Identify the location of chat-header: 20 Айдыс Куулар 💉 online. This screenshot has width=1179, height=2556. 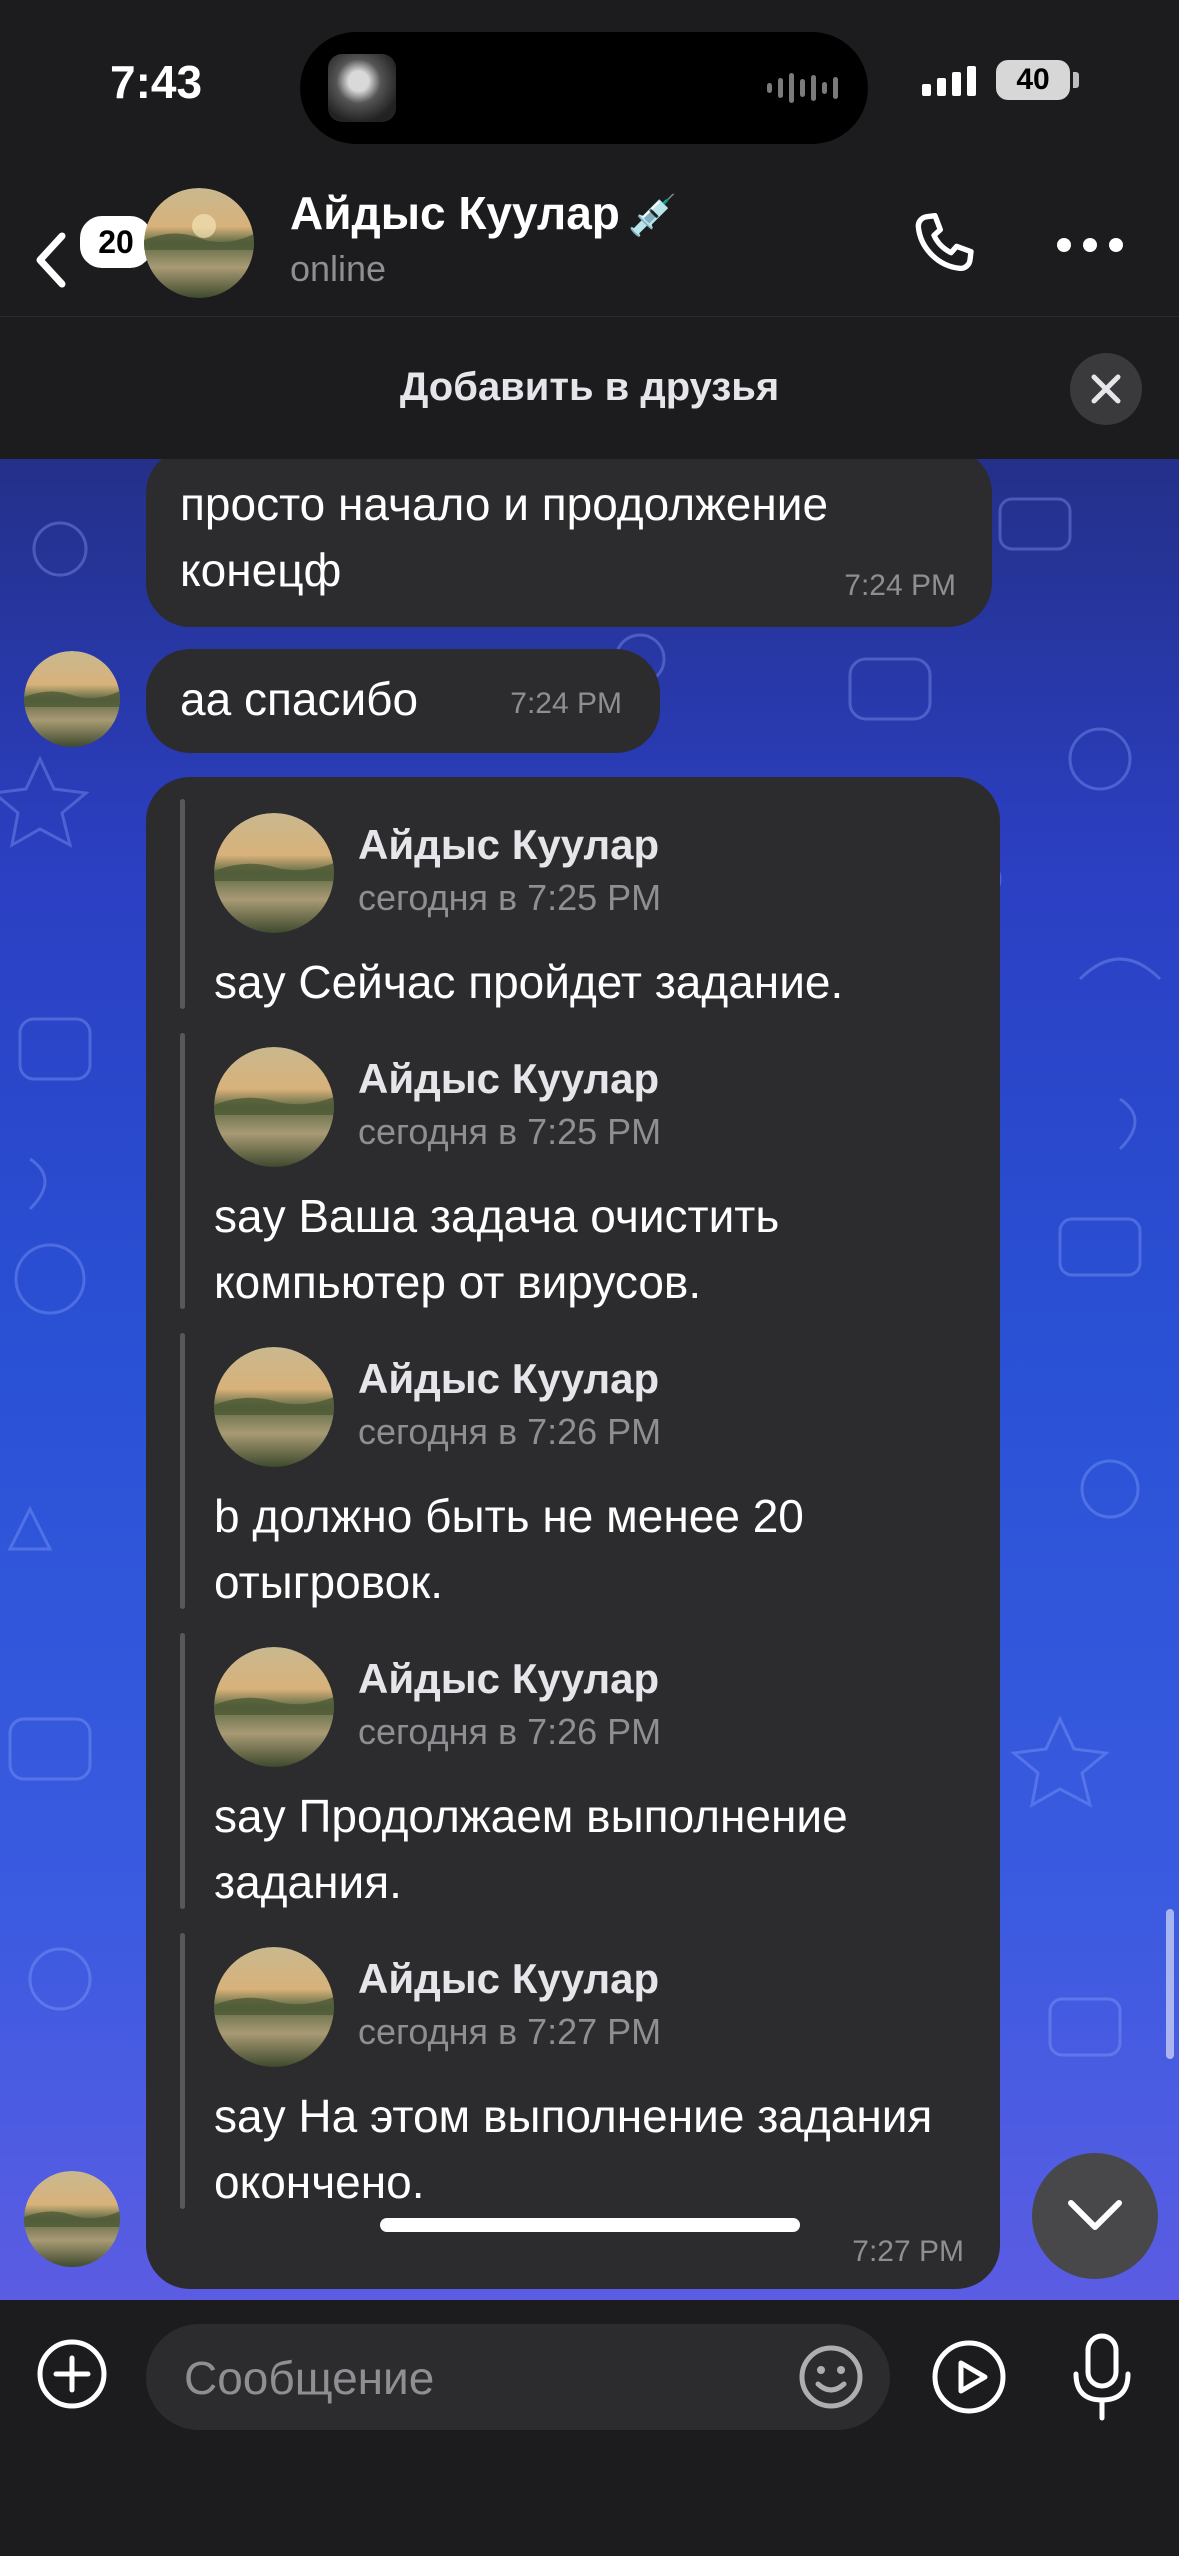
(589, 243).